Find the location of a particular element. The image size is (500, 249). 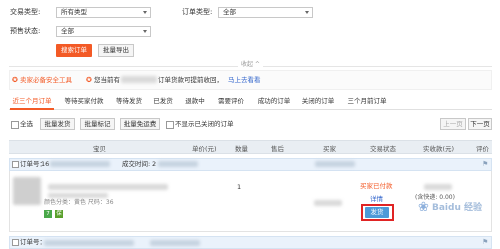

watermark-text: Baidu 经验 is located at coordinates (457, 208).